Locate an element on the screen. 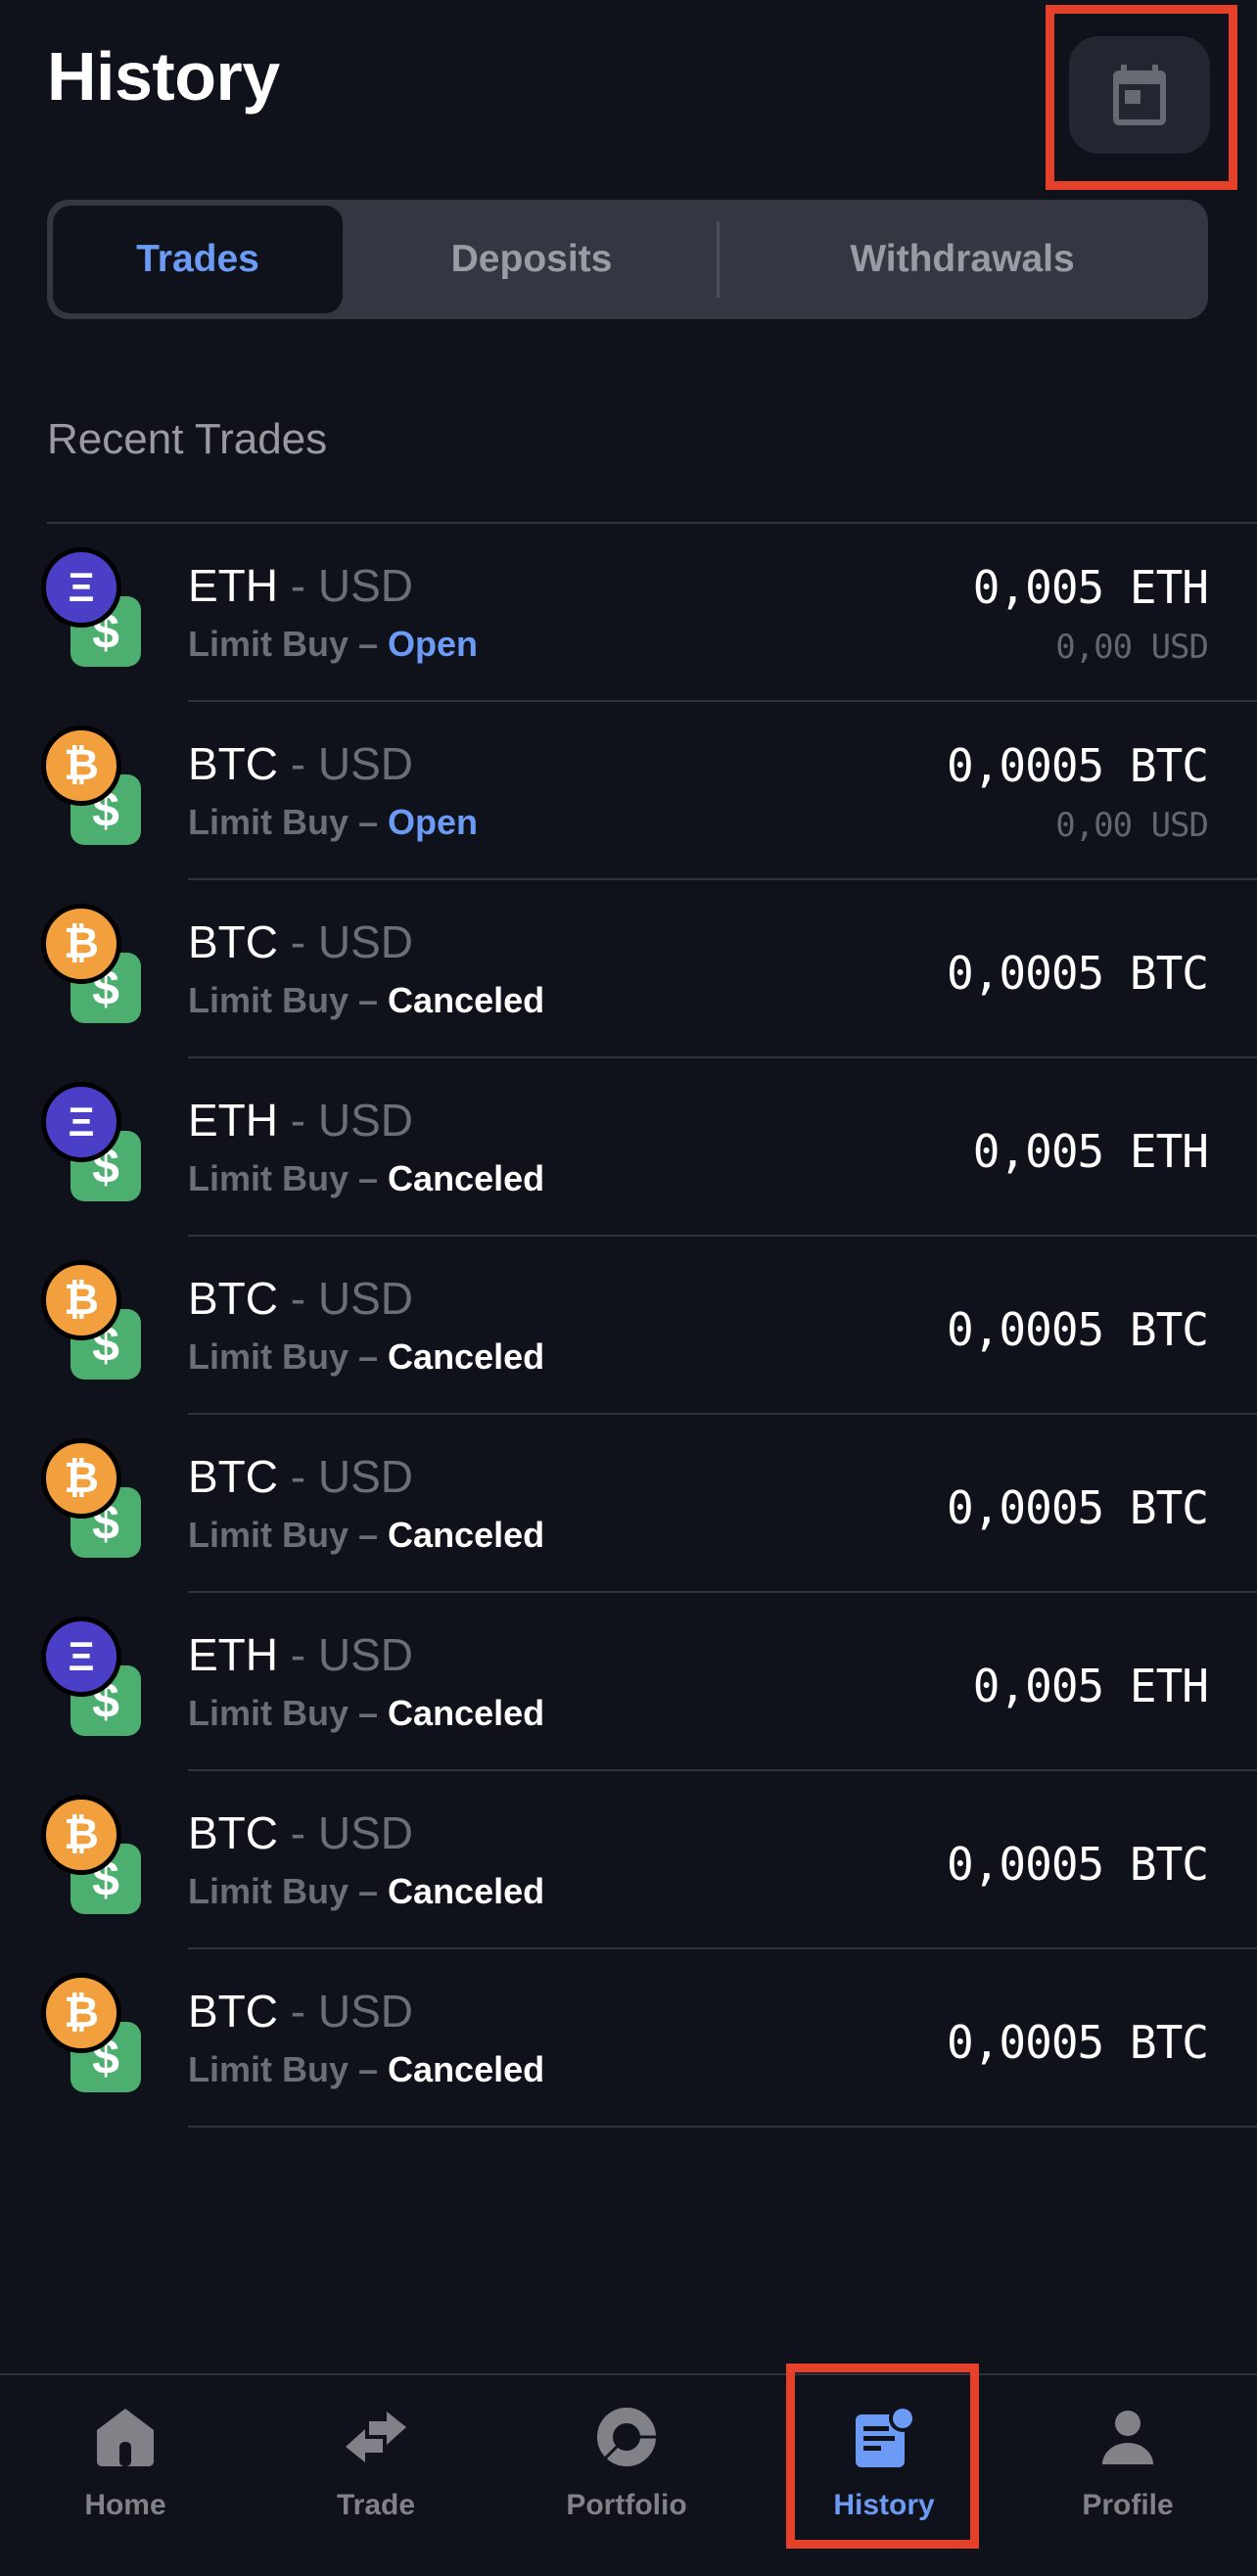 Image resolution: width=1257 pixels, height=2576 pixels. nav-trade: Trade is located at coordinates (376, 2453).